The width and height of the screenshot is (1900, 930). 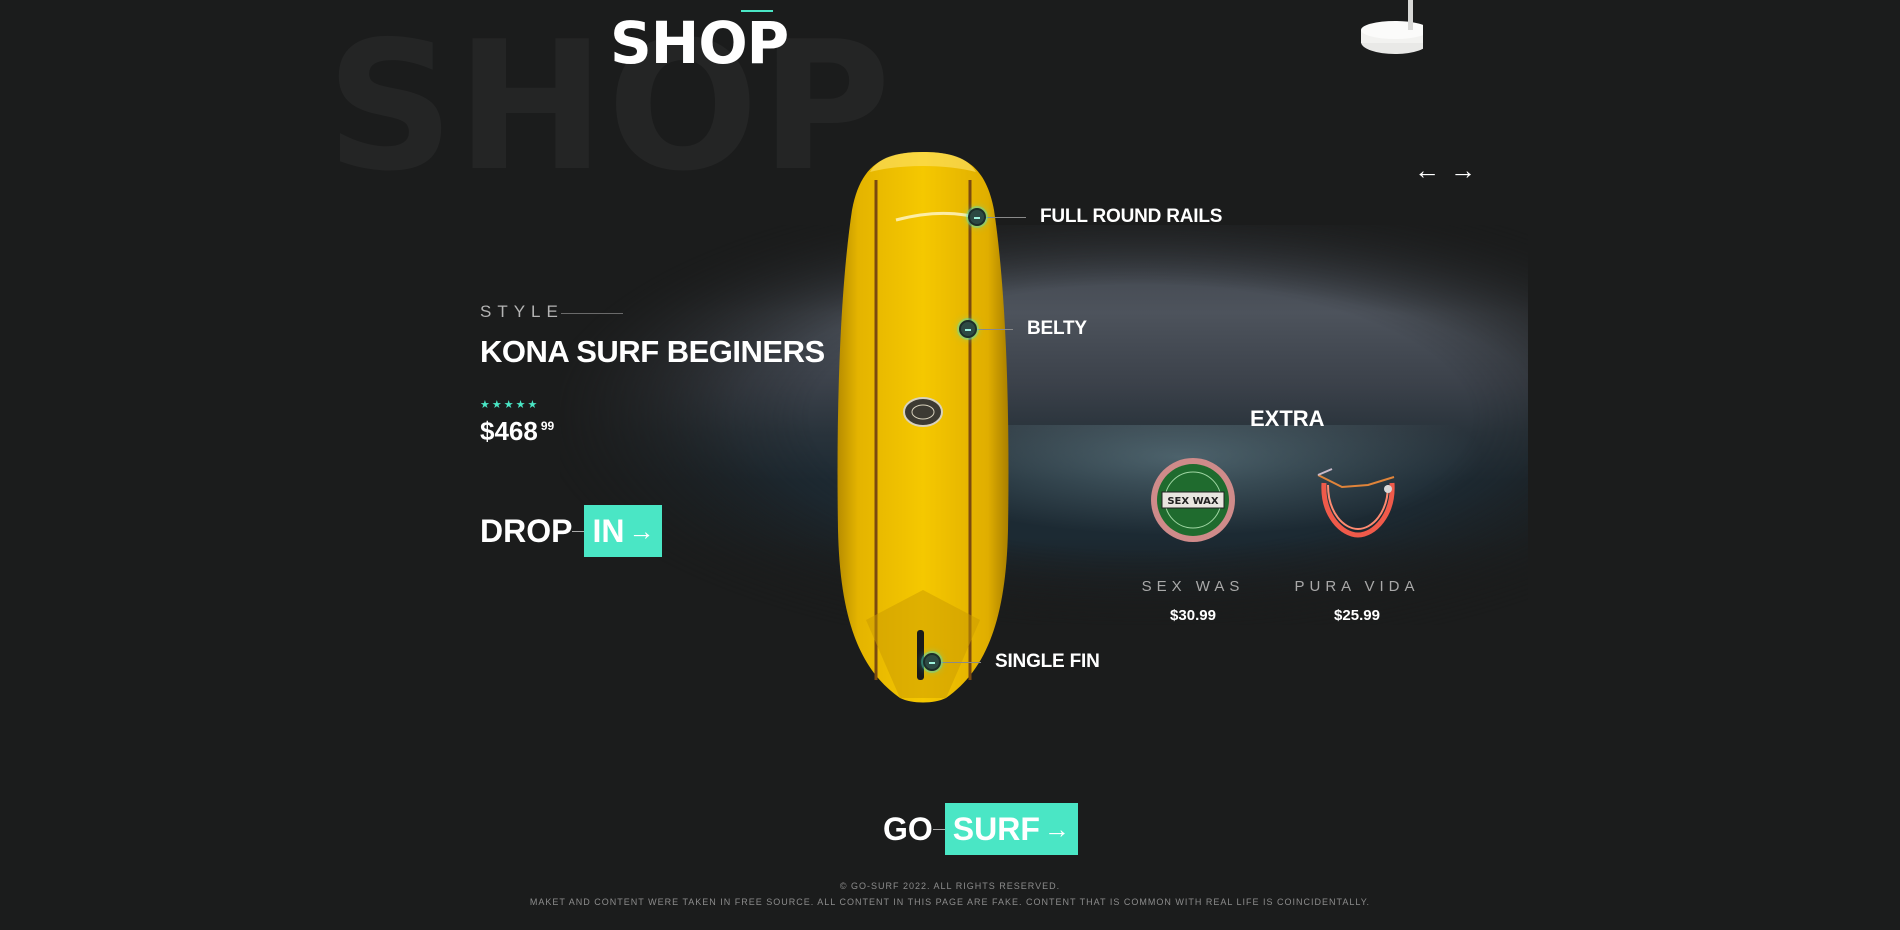 I want to click on callout-single-fin: SINGLE FIN, so click(x=1011, y=662).